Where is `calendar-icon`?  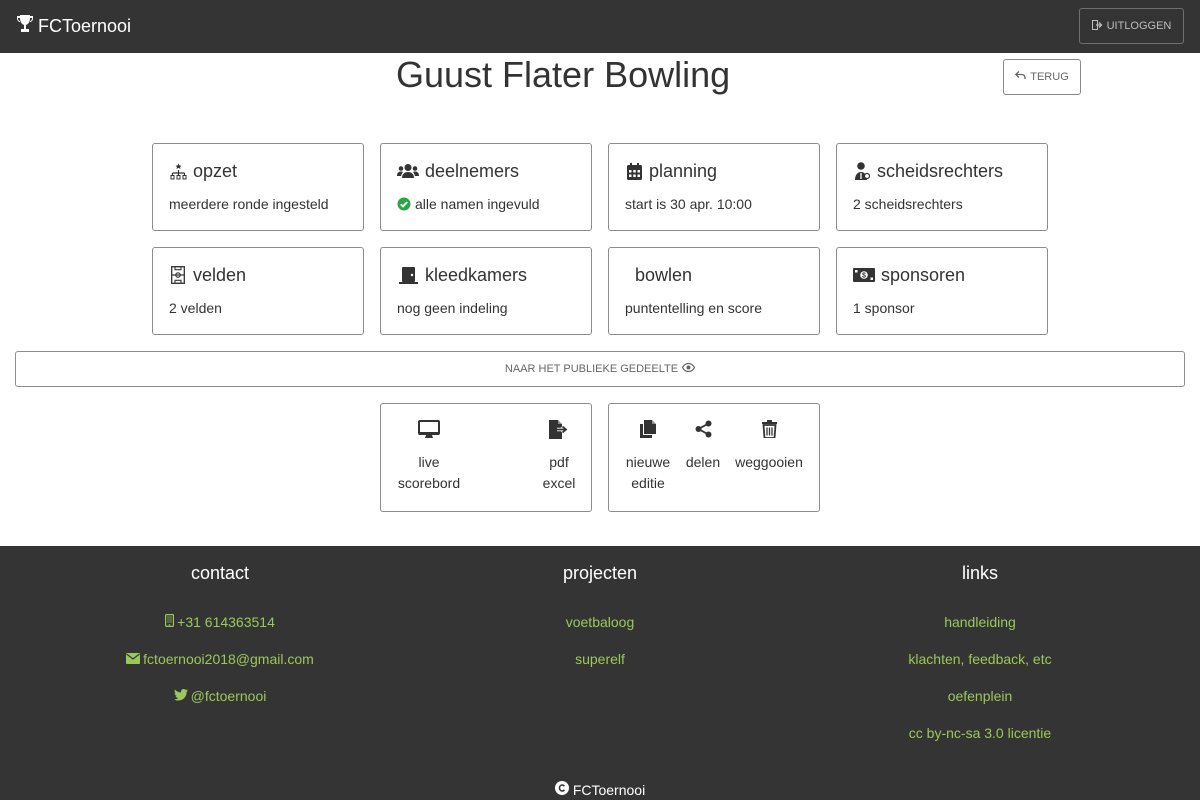
calendar-icon is located at coordinates (634, 171).